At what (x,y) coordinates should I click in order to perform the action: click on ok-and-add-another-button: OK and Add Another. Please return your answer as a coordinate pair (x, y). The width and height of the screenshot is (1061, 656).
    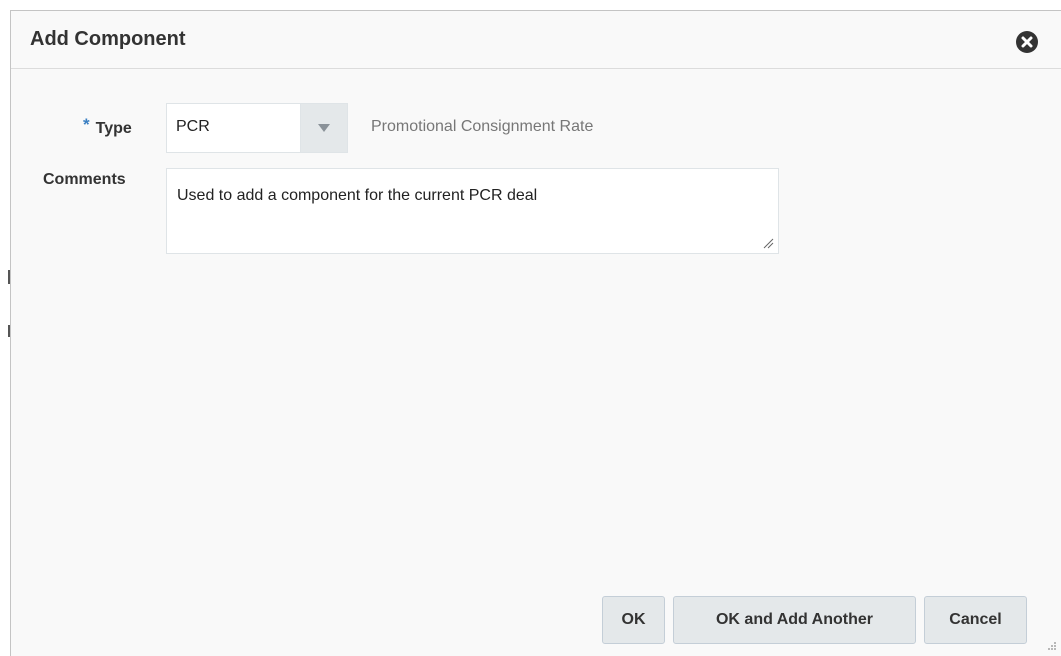
    Looking at the image, I should click on (794, 620).